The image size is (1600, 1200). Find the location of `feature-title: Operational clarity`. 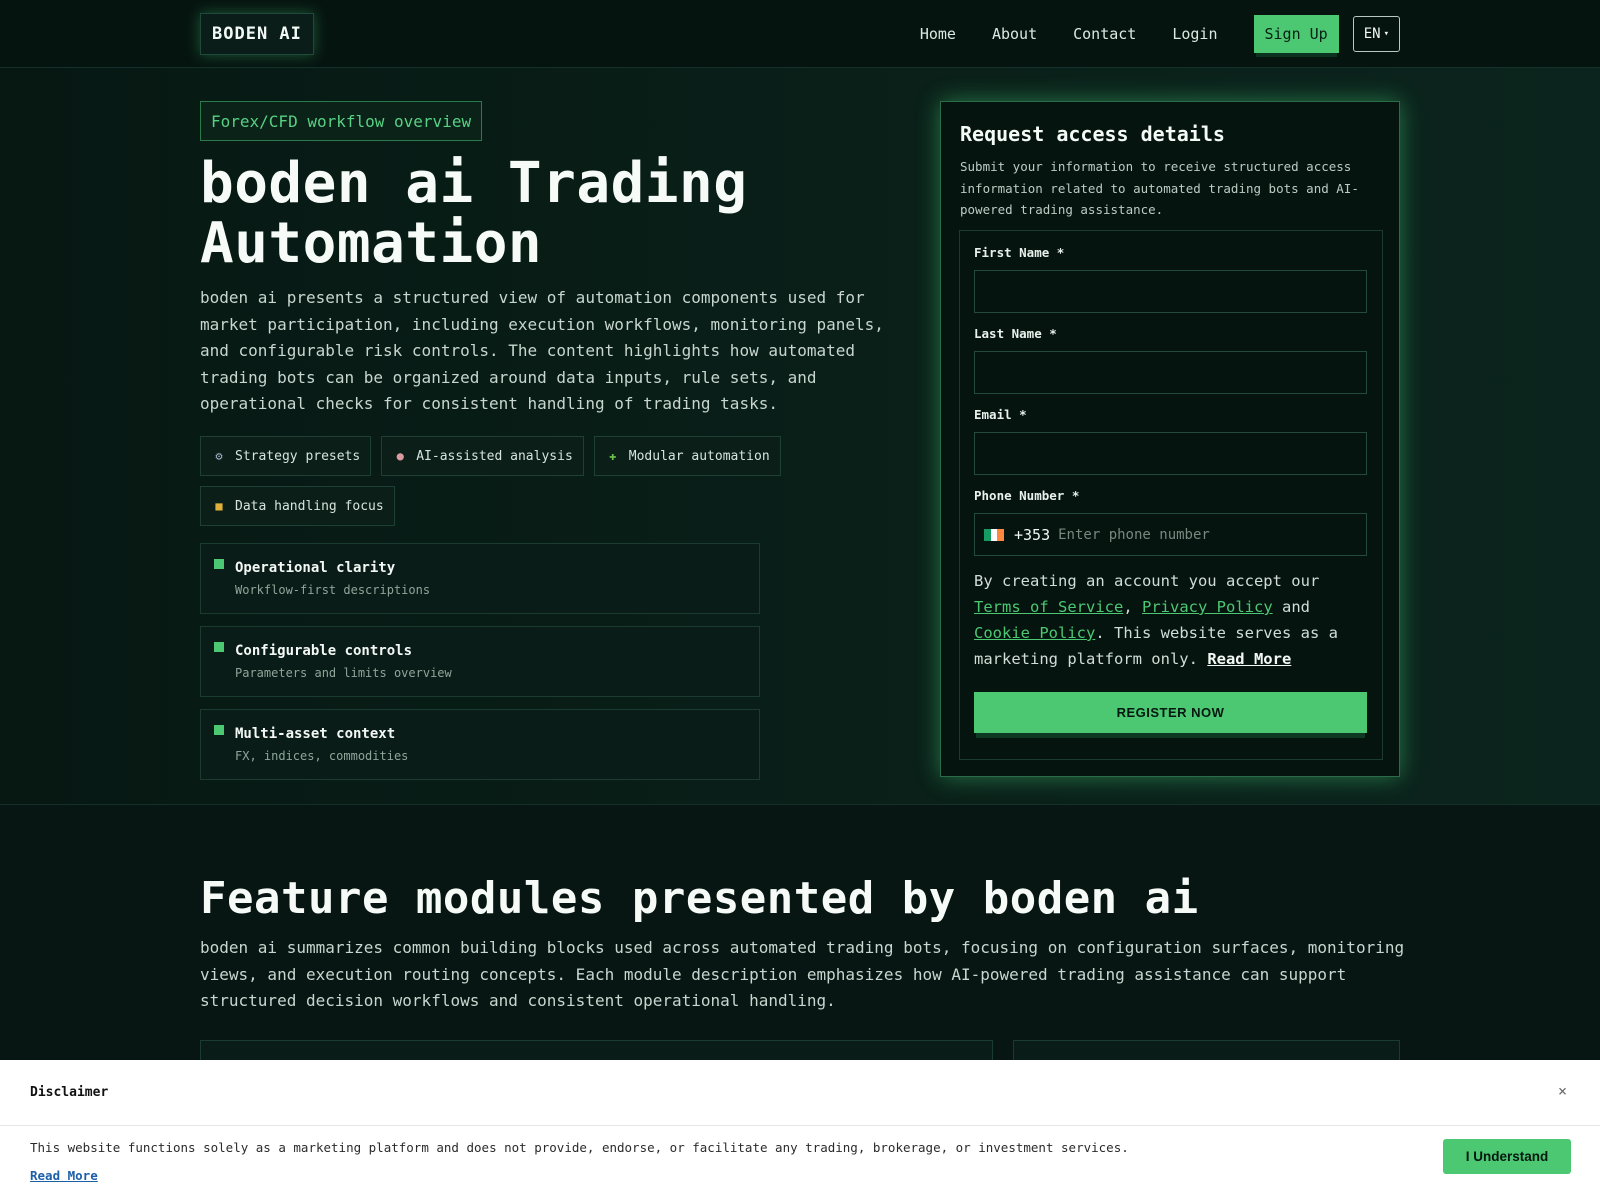

feature-title: Operational clarity is located at coordinates (315, 568).